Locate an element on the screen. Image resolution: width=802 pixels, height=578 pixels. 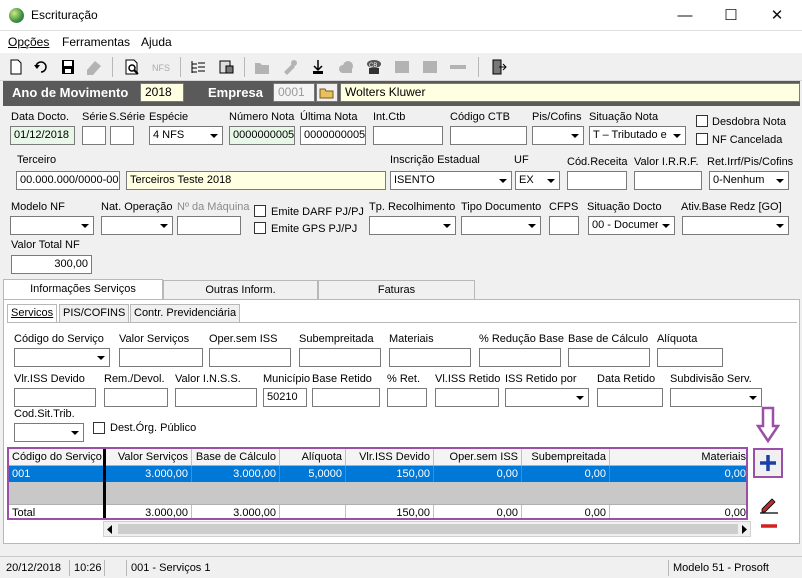
rem-devol-field is located at coordinates (136, 397).